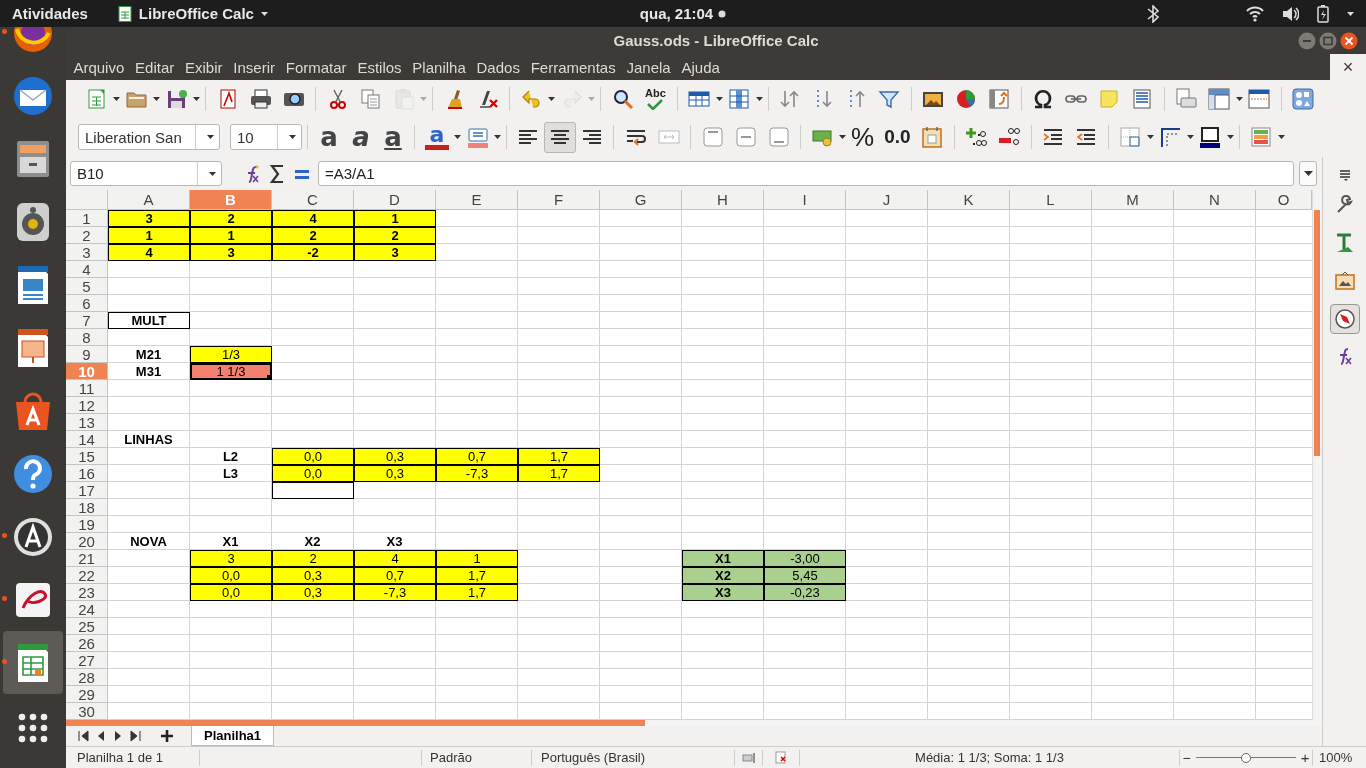 The height and width of the screenshot is (768, 1366). I want to click on border-color-icon, so click(1210, 137).